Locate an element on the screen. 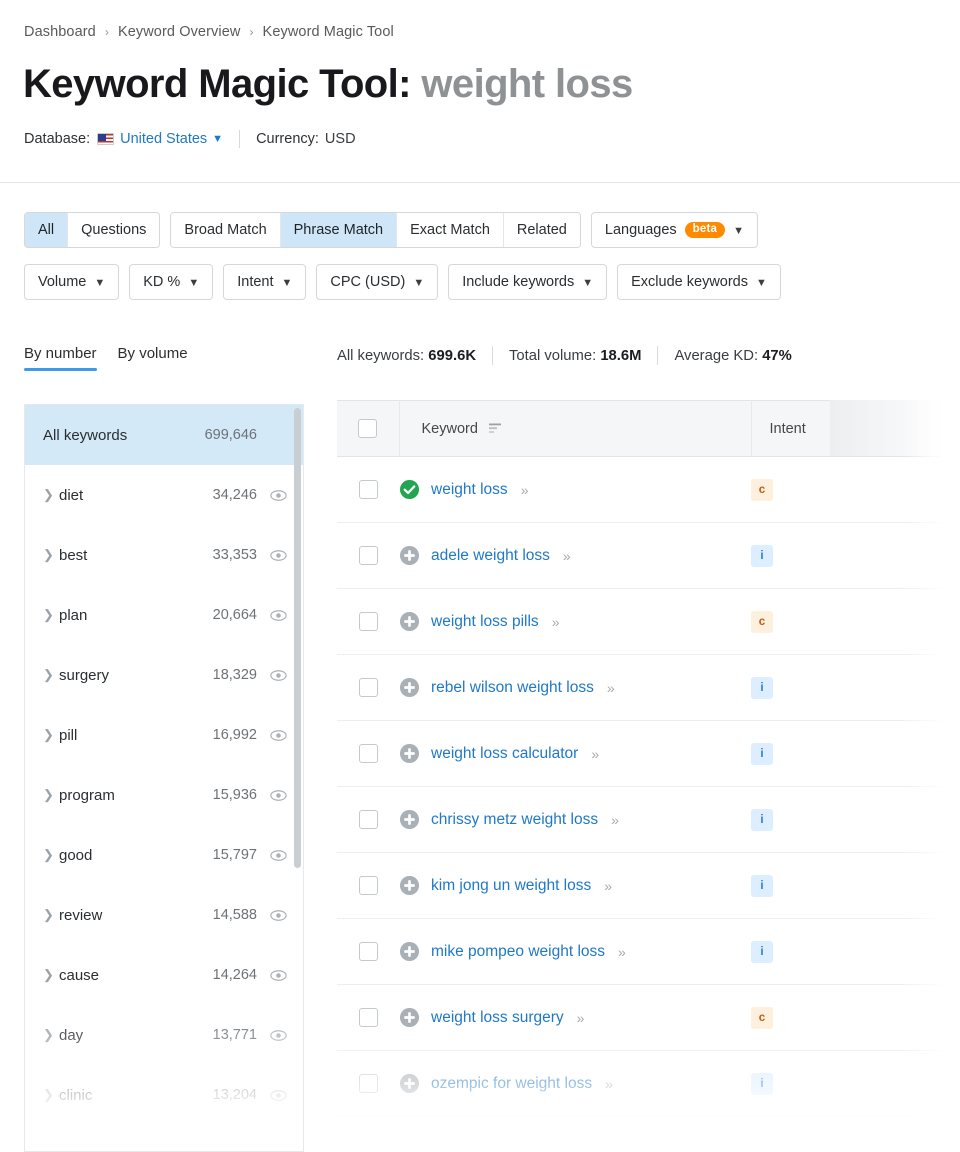  table-row: weight loss pills » C 90,5 is located at coordinates (648, 621).